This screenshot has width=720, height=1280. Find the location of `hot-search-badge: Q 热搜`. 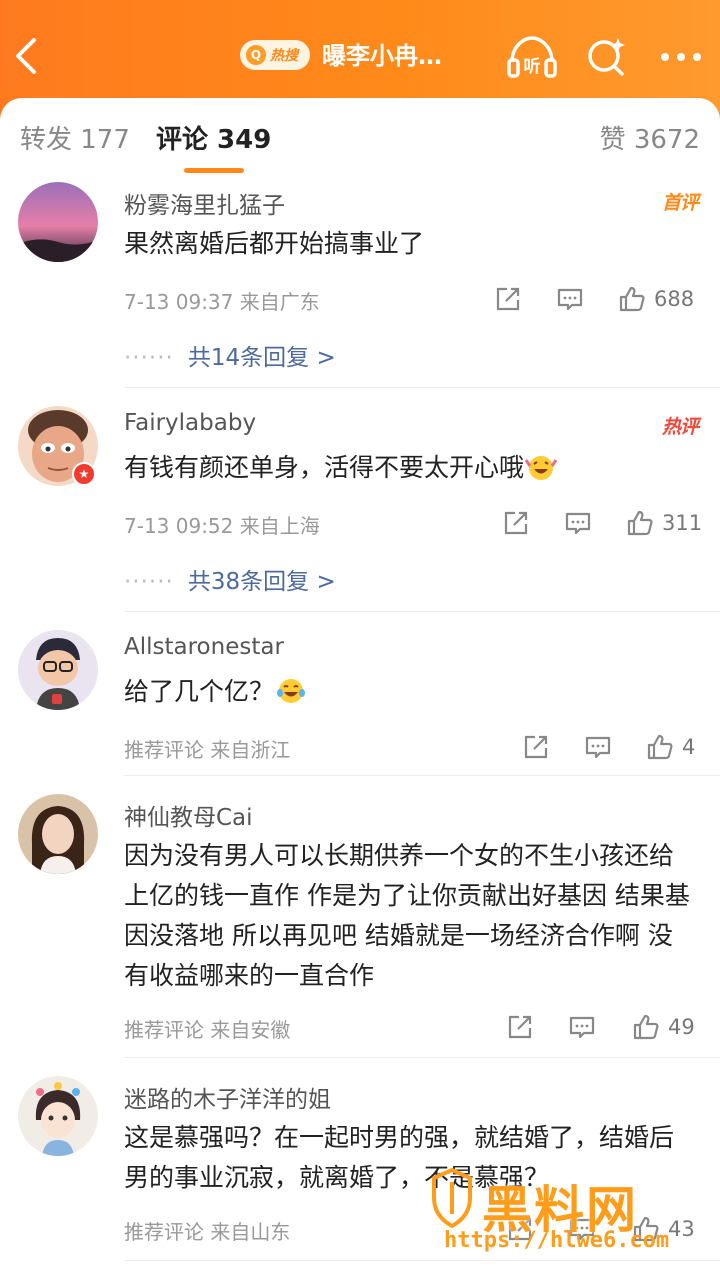

hot-search-badge: Q 热搜 is located at coordinates (275, 55).